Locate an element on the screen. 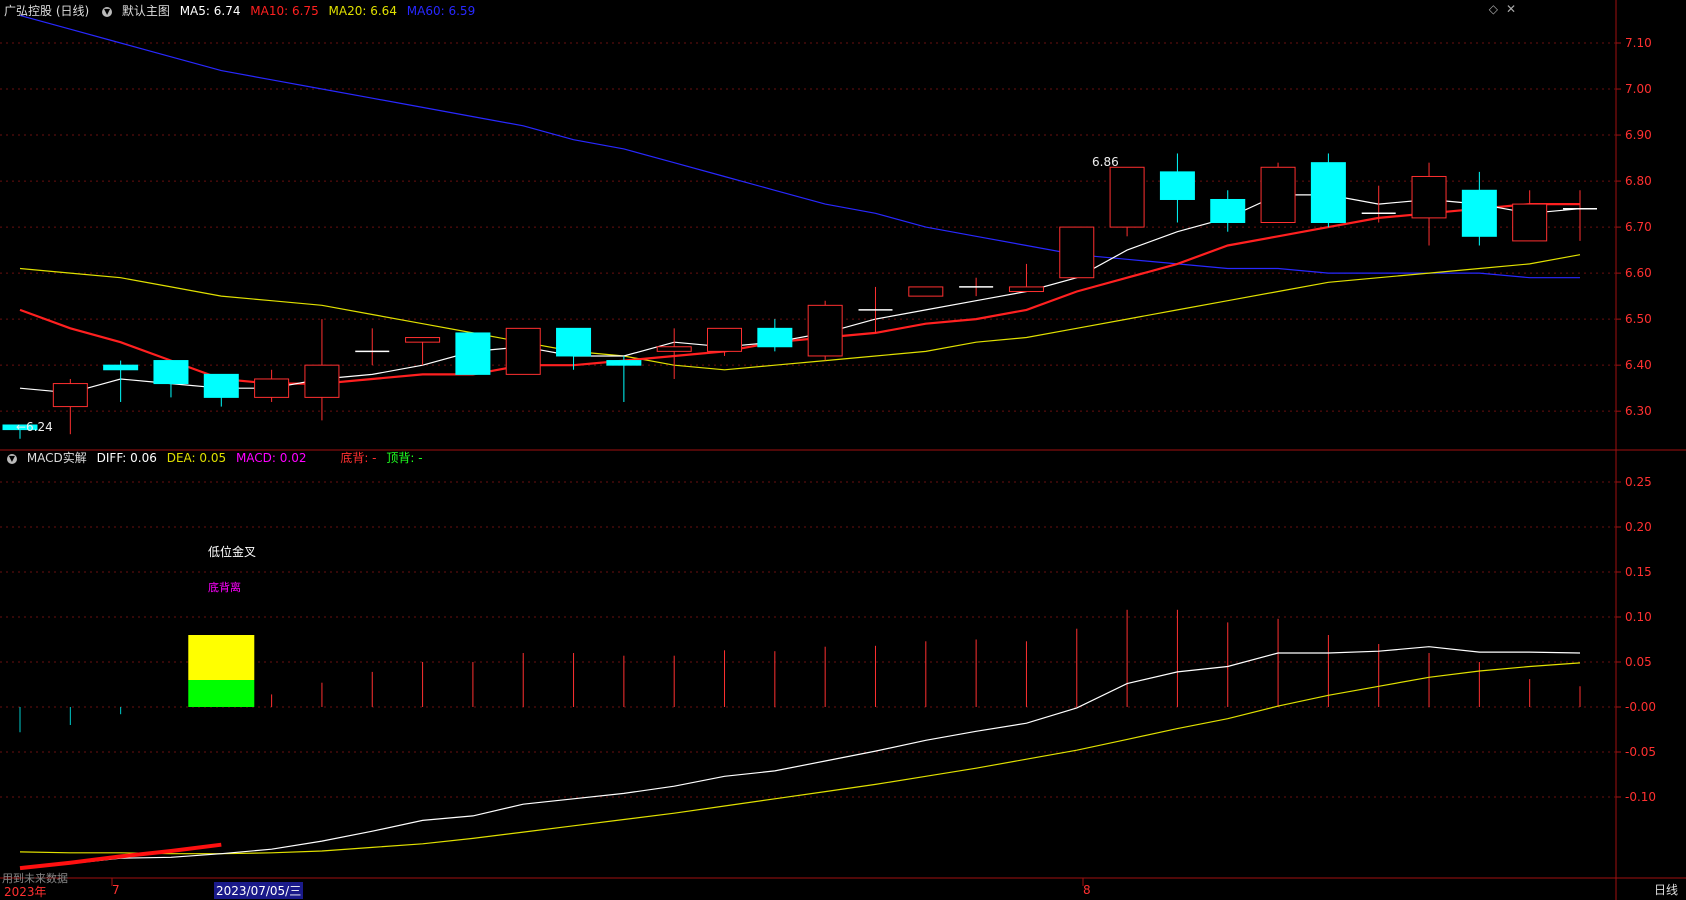 This screenshot has width=1686, height=900. ma10-legend: MA10: 6.75 is located at coordinates (284, 11).